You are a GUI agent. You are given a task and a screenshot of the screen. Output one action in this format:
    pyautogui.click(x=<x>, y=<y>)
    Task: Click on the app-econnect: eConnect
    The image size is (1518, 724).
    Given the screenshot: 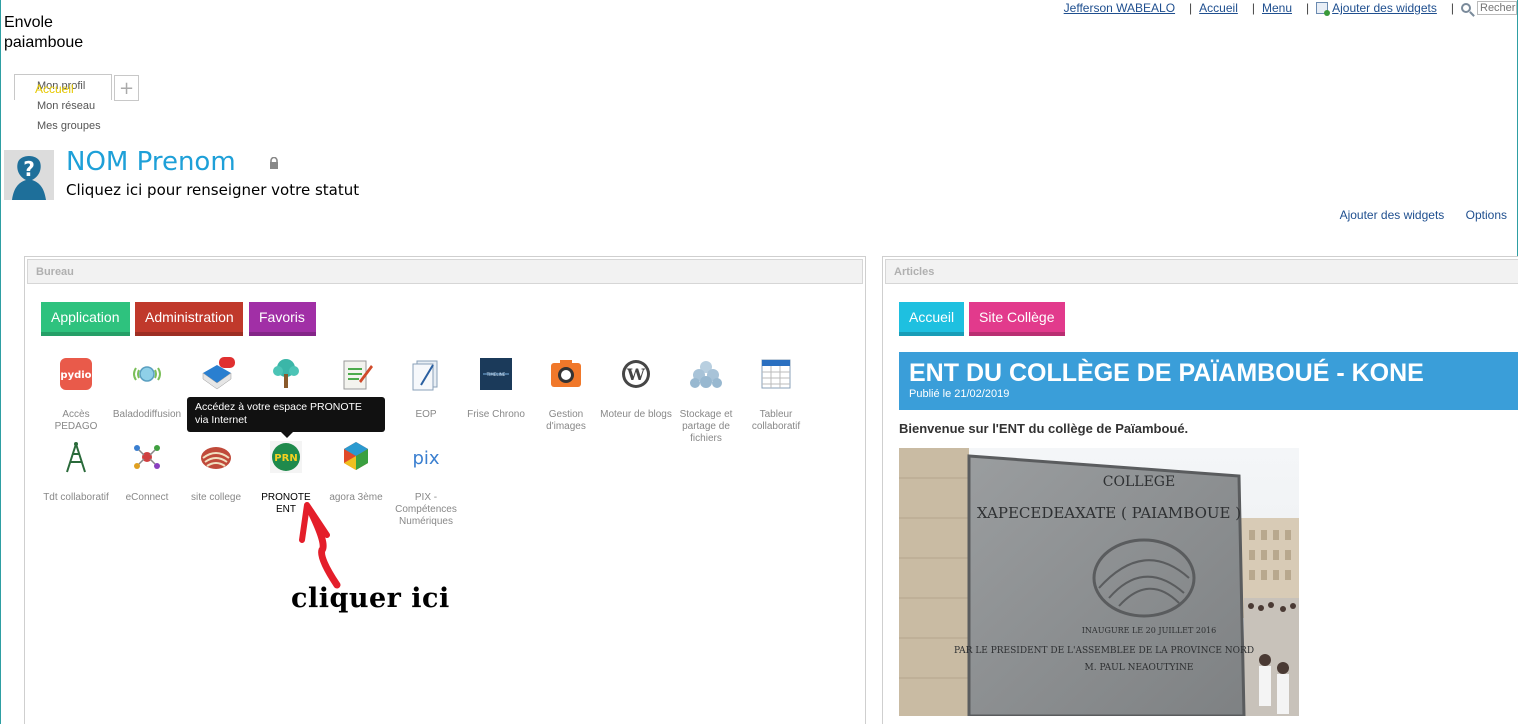 What is the action you would take?
    pyautogui.click(x=147, y=472)
    